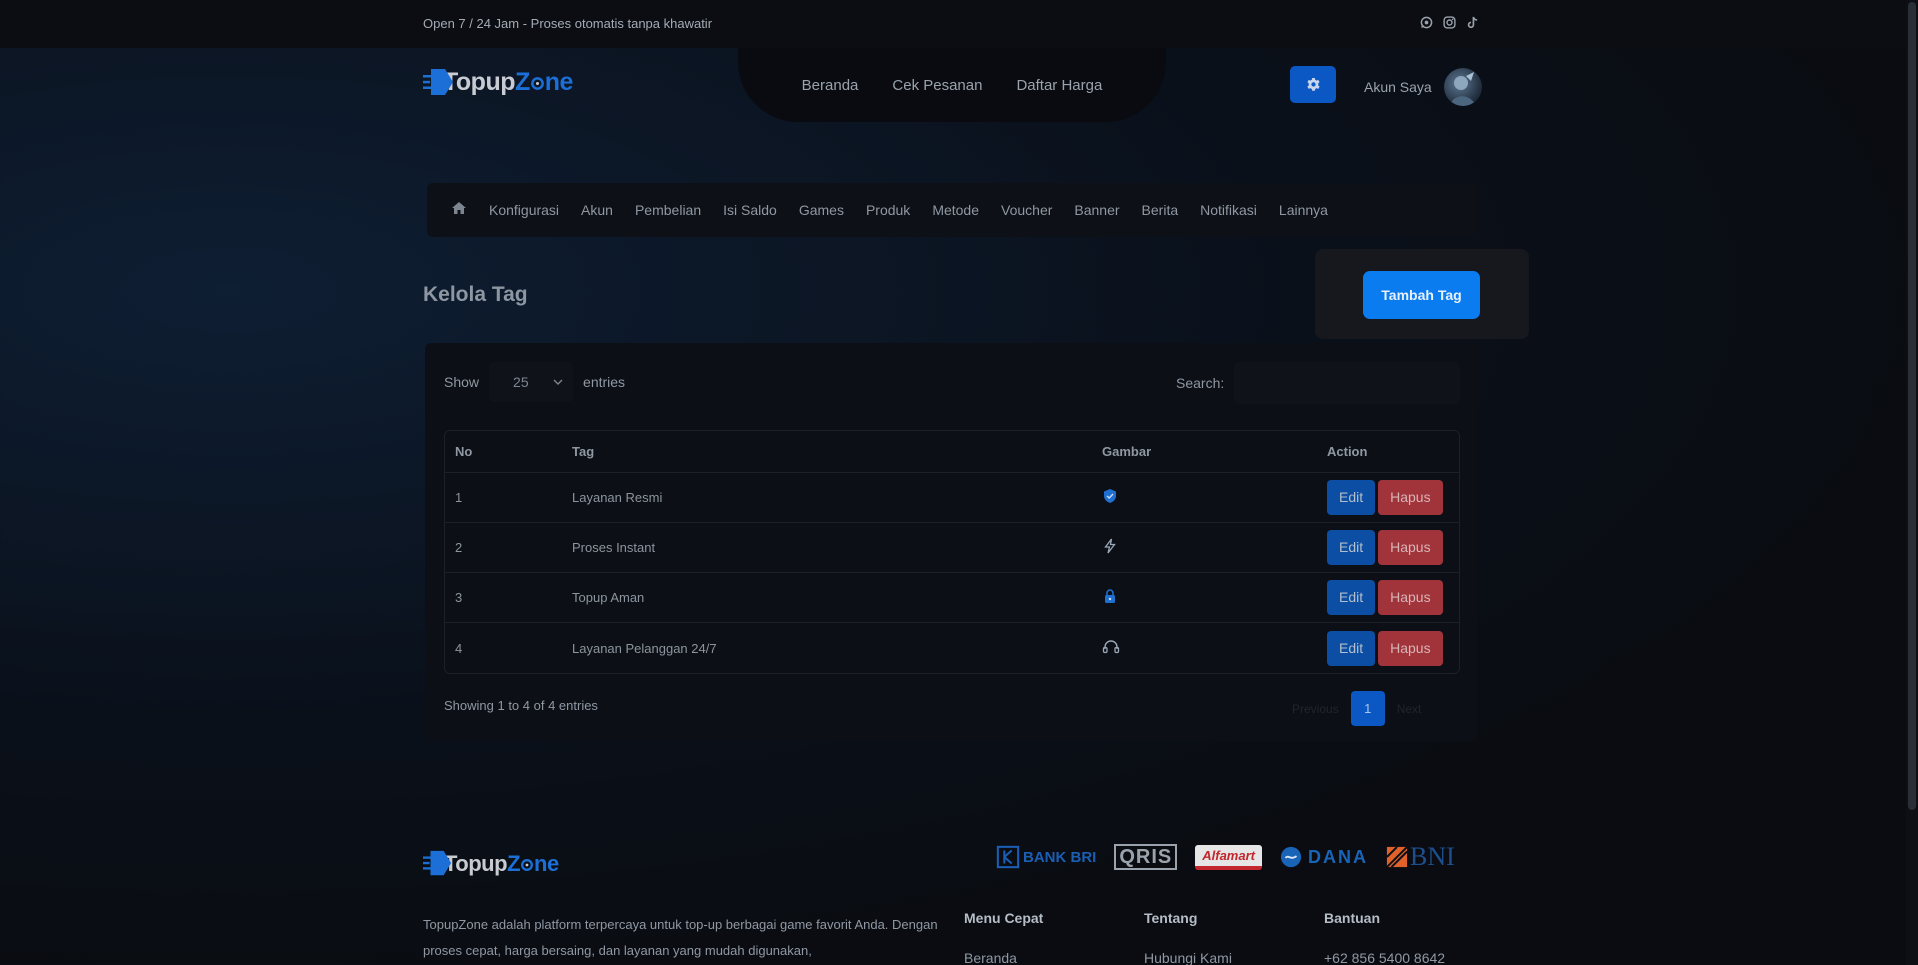 This screenshot has height=965, width=1918. I want to click on settings-button, so click(1313, 84).